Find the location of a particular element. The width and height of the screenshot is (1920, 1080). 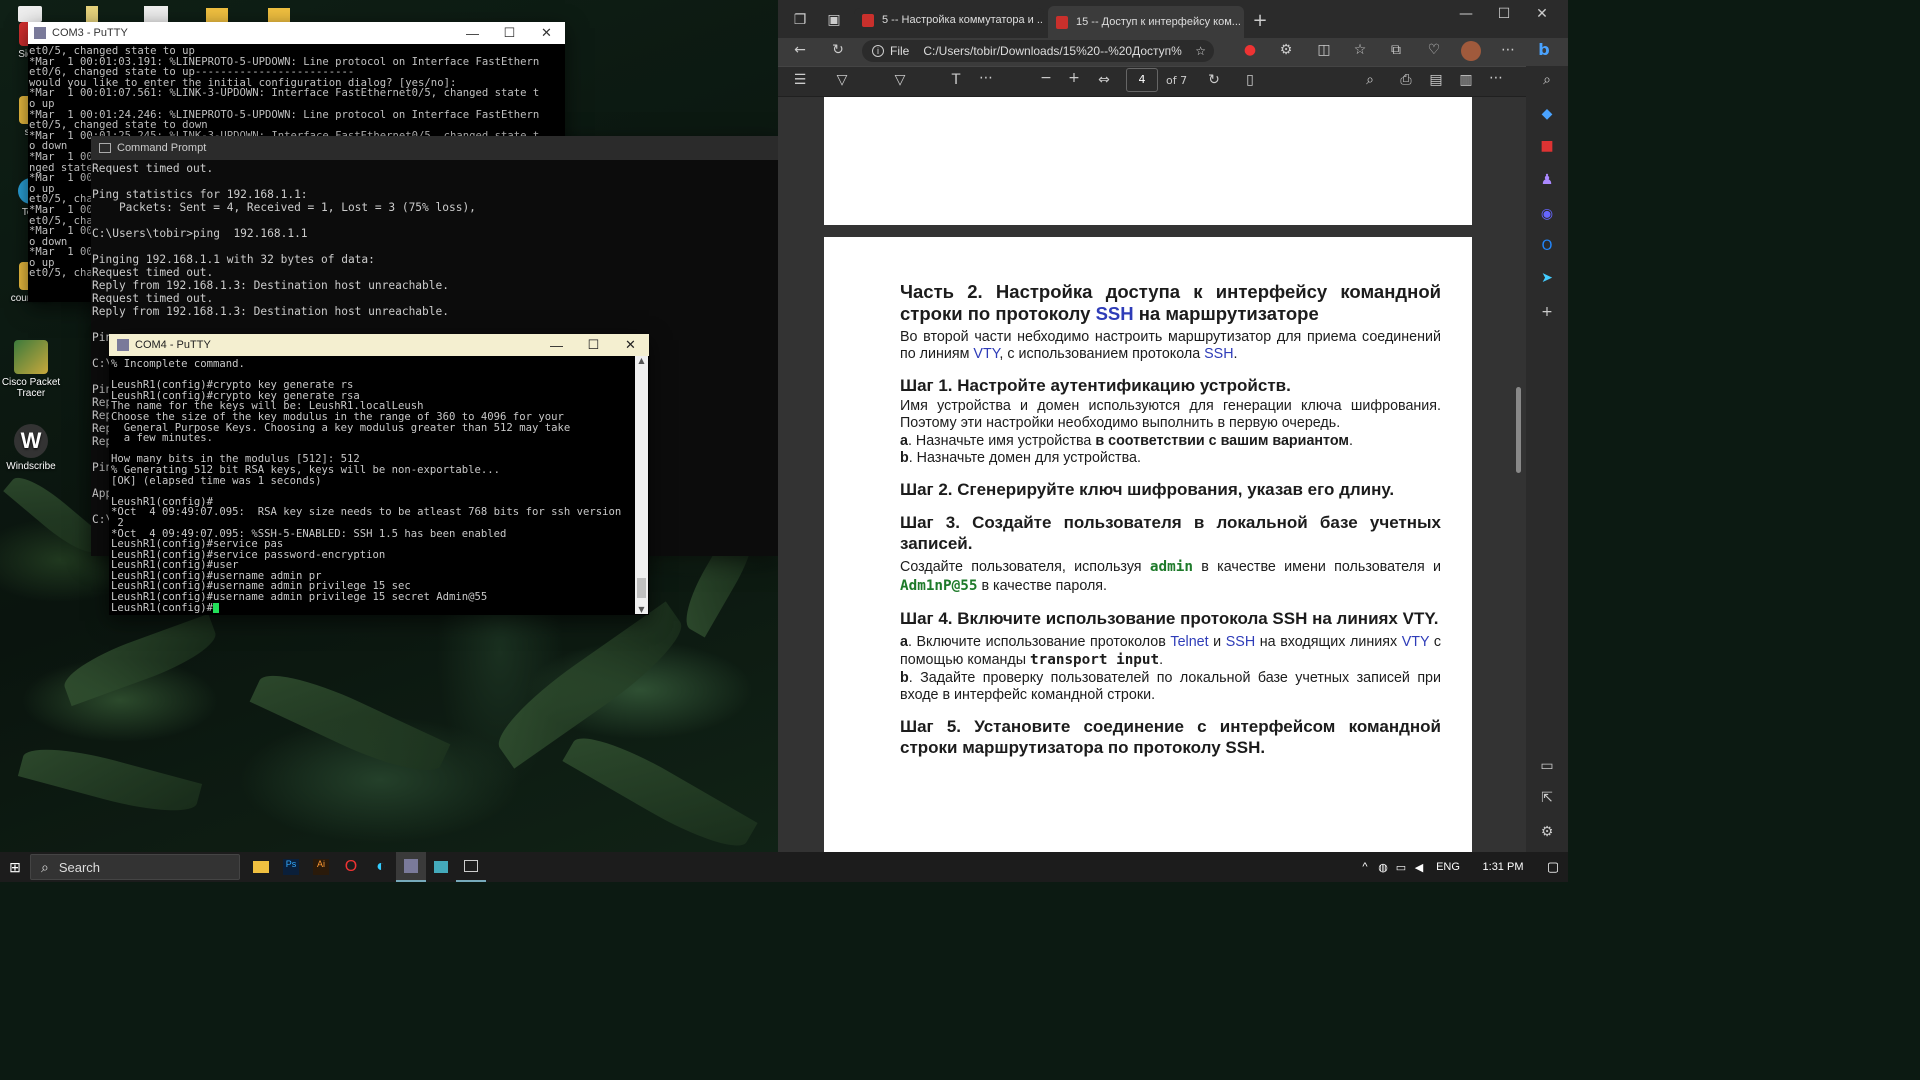

tab-actions-icon: ▣ is located at coordinates (834, 20).